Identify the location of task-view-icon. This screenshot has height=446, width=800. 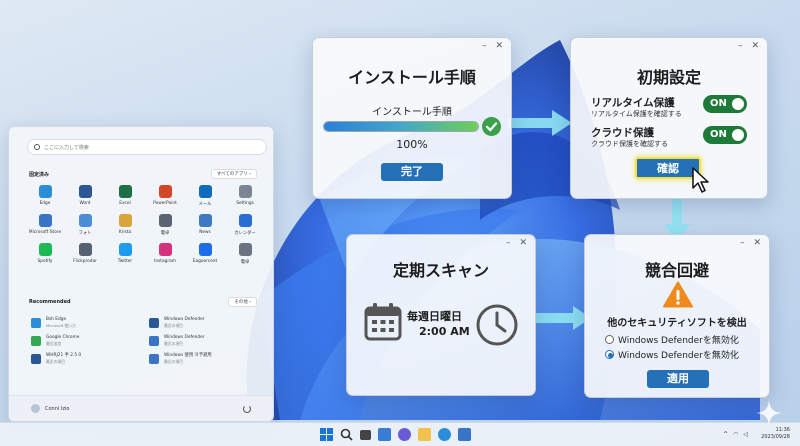
(365, 435).